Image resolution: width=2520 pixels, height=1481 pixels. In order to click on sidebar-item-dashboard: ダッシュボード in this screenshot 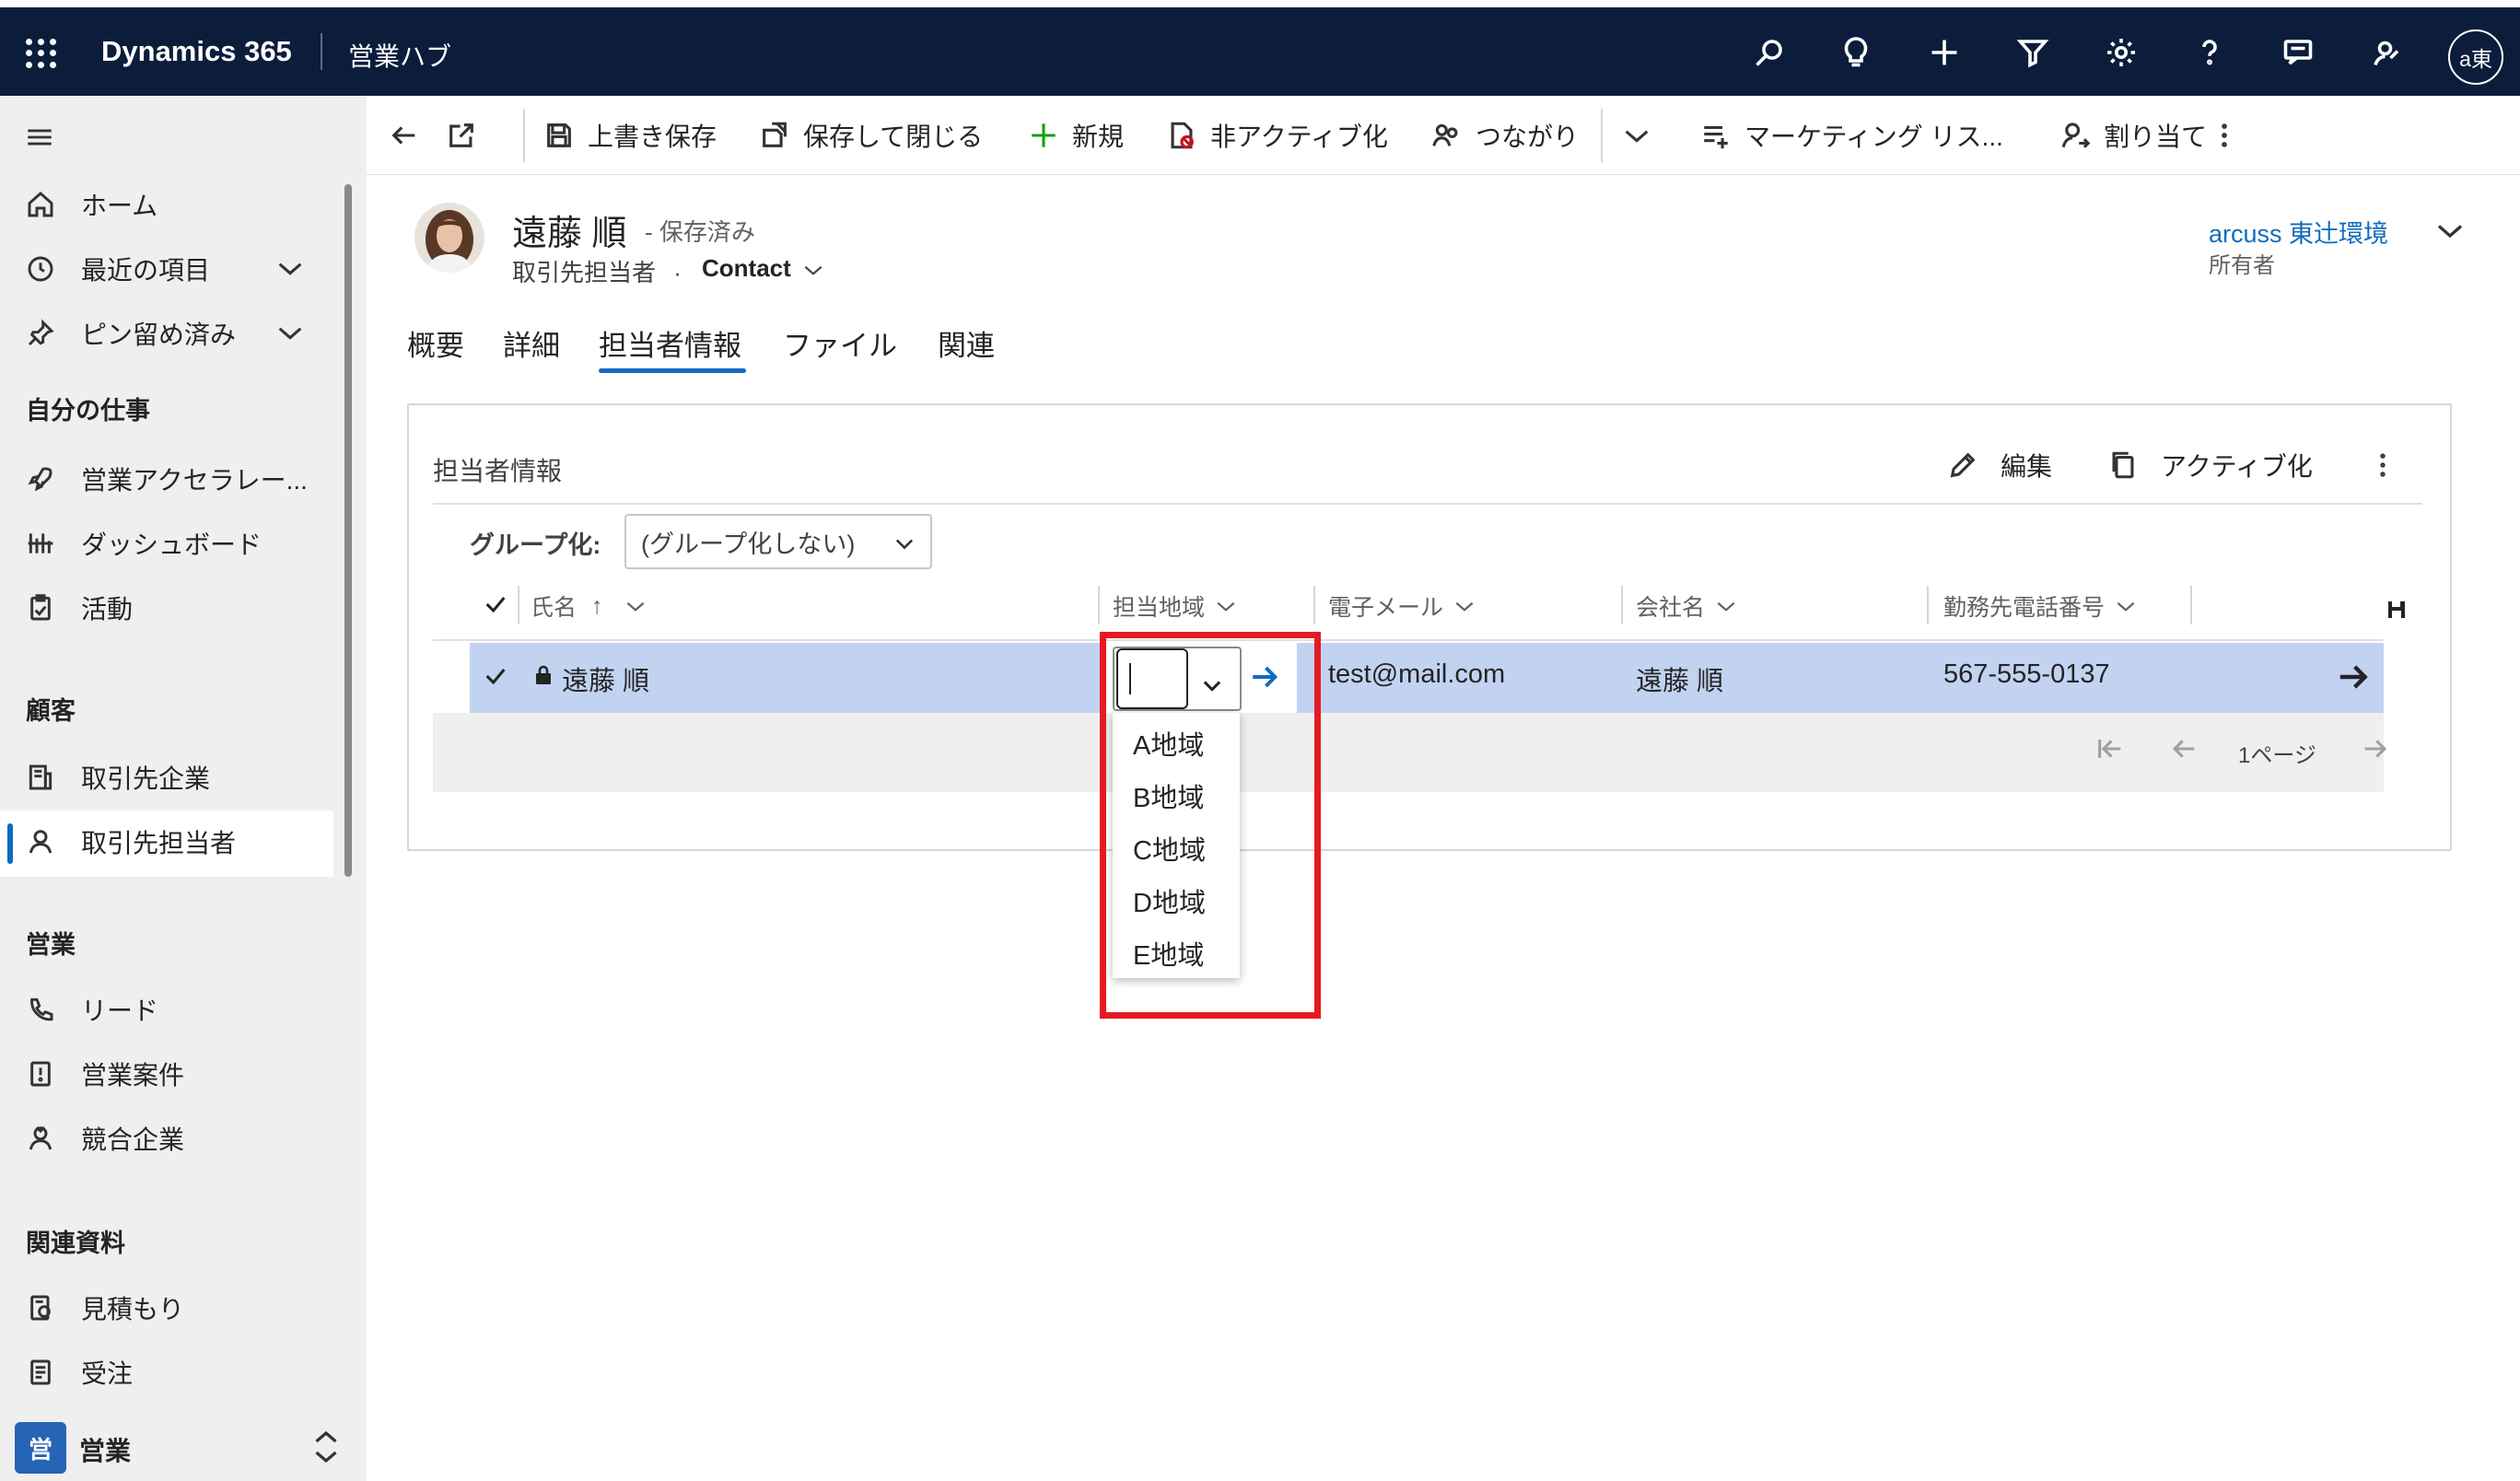, I will do `click(166, 543)`.